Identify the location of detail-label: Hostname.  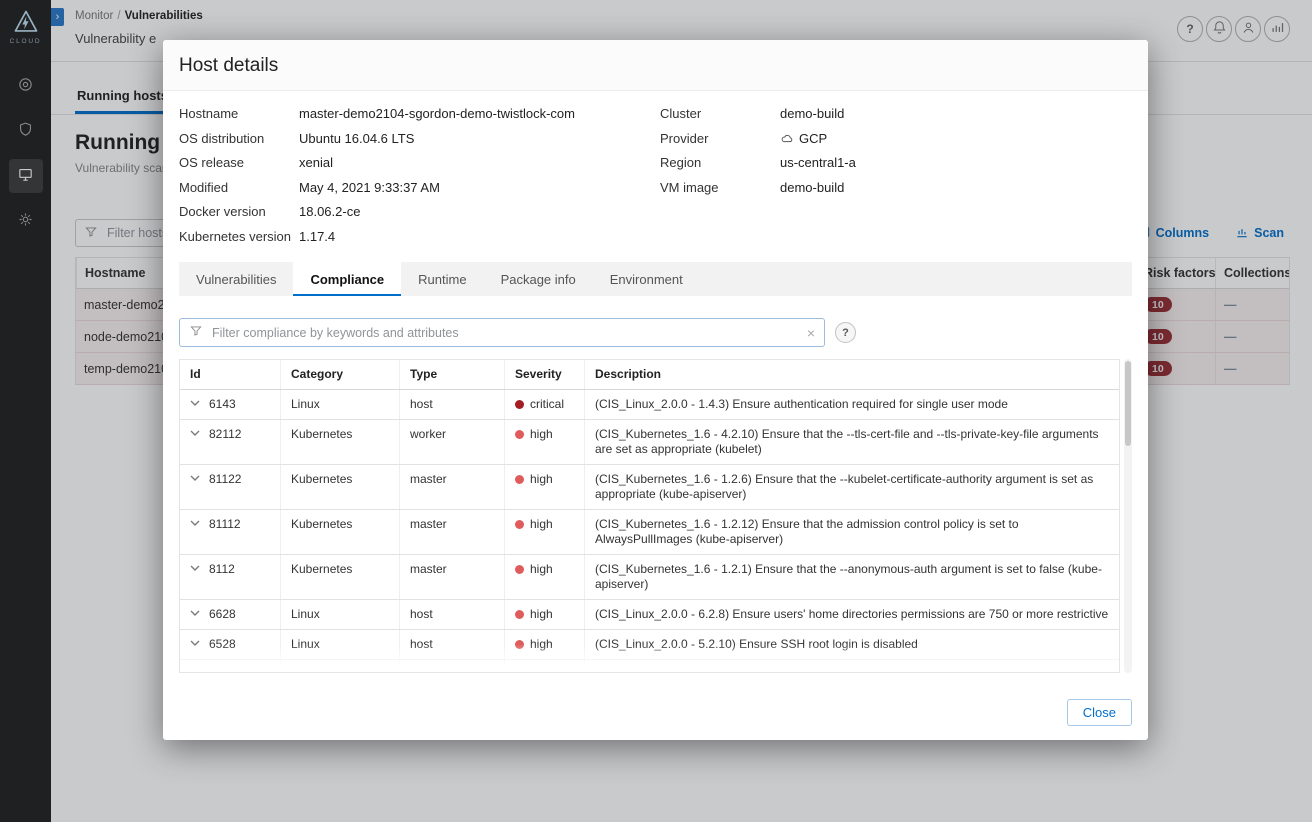
(209, 113).